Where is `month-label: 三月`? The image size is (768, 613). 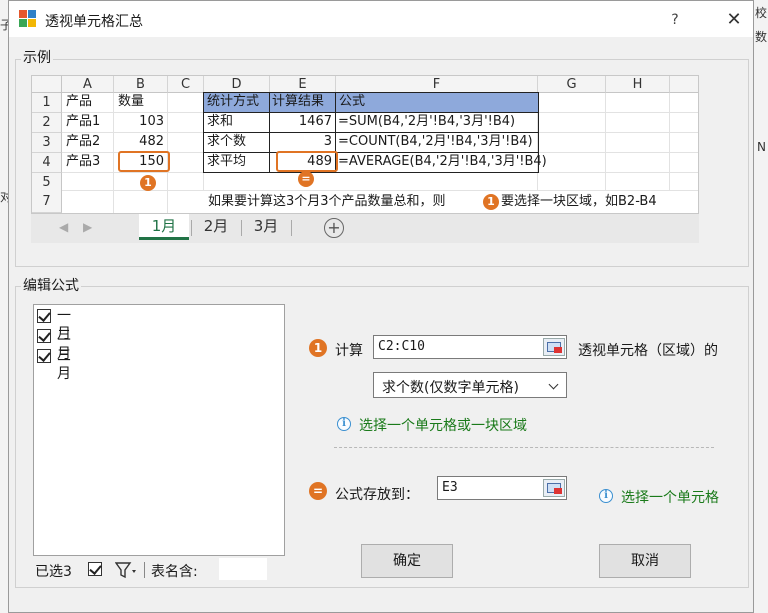
month-label: 三月 is located at coordinates (64, 365).